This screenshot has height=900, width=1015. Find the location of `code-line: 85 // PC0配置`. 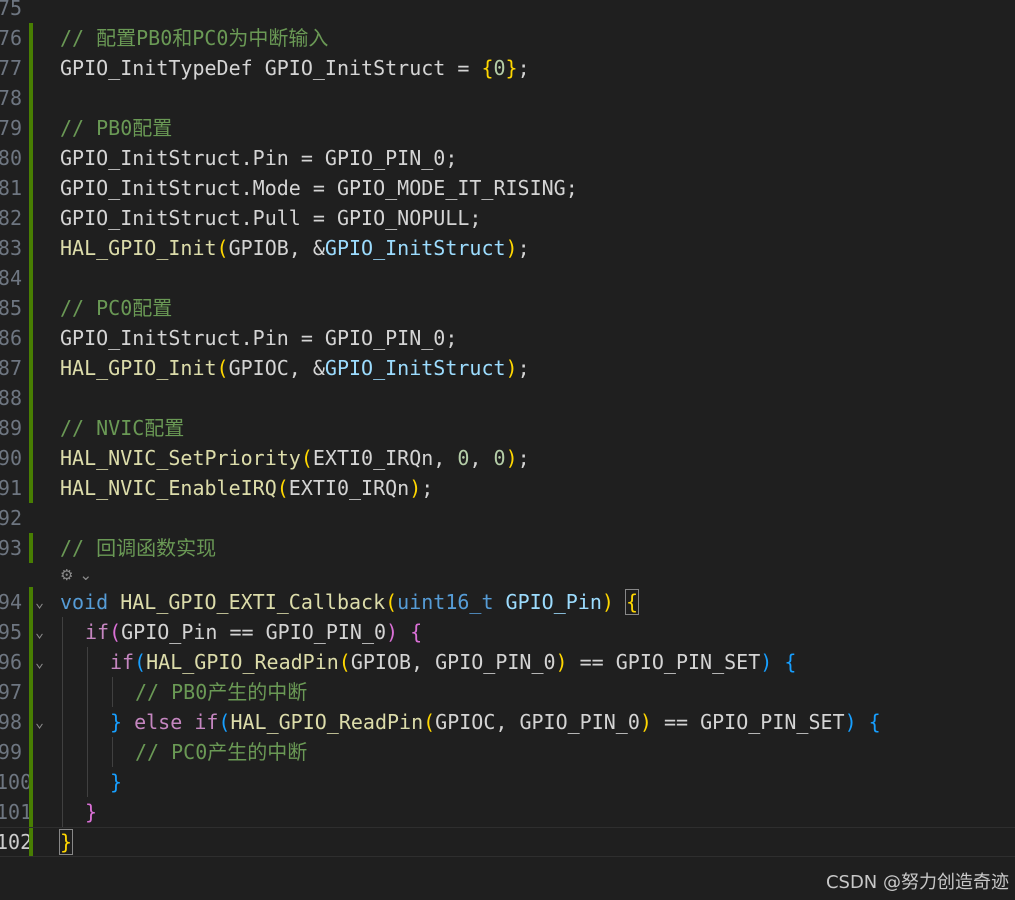

code-line: 85 // PC0配置 is located at coordinates (507, 308).